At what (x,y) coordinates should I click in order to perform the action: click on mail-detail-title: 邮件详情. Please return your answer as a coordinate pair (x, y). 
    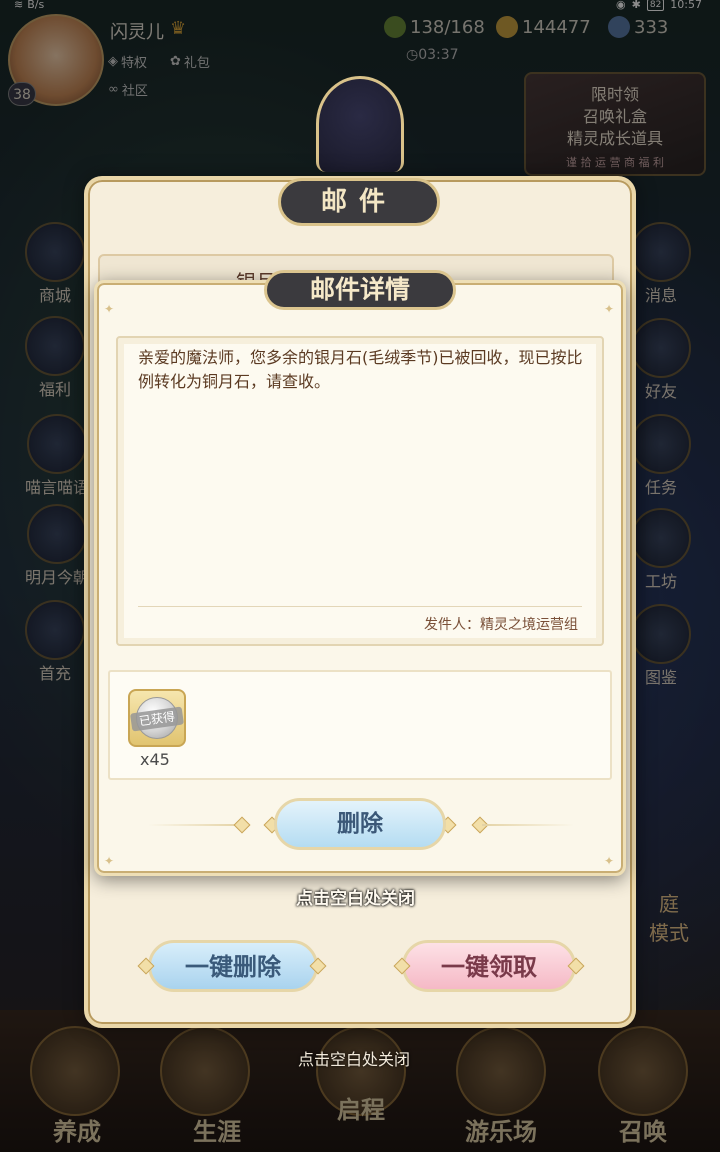
    Looking at the image, I should click on (360, 290).